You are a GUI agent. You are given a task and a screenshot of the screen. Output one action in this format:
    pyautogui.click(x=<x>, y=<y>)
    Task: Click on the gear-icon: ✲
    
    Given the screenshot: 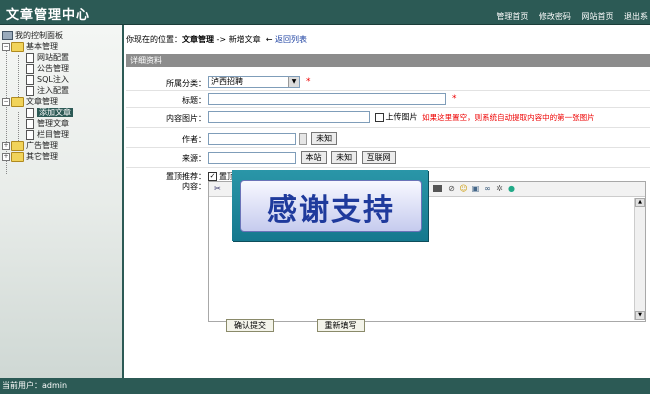 What is the action you would take?
    pyautogui.click(x=499, y=188)
    